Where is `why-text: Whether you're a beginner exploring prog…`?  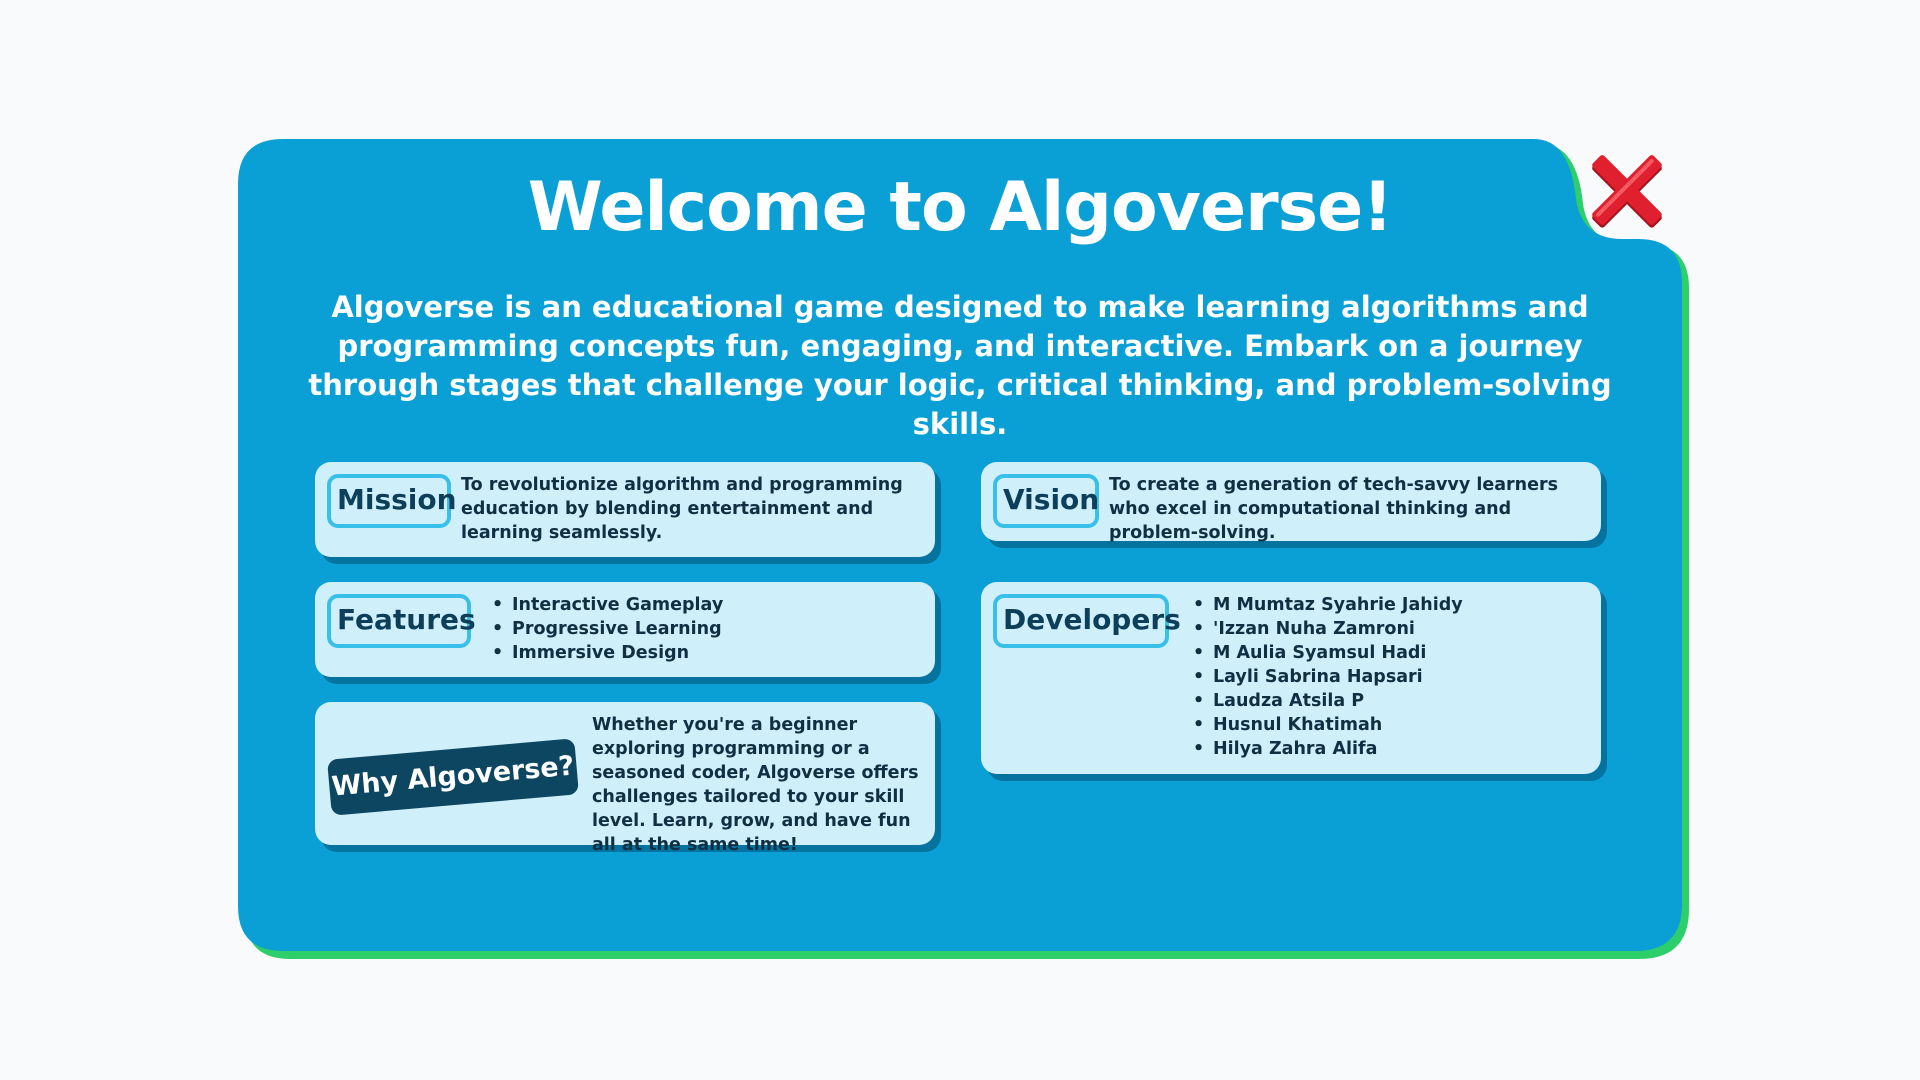
why-text: Whether you're a beginner exploring prog… is located at coordinates (755, 785).